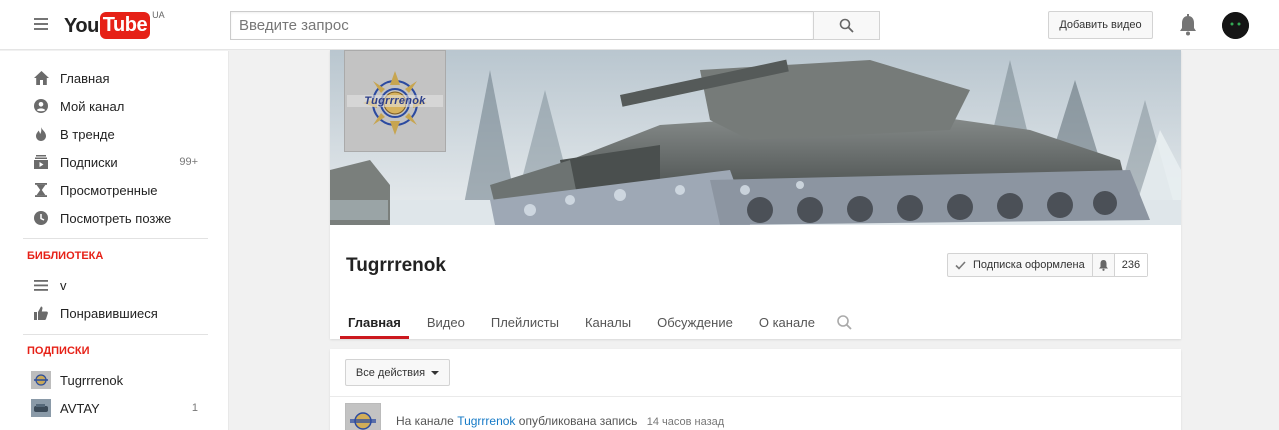  I want to click on channel-emblem-icon, so click(363, 417).